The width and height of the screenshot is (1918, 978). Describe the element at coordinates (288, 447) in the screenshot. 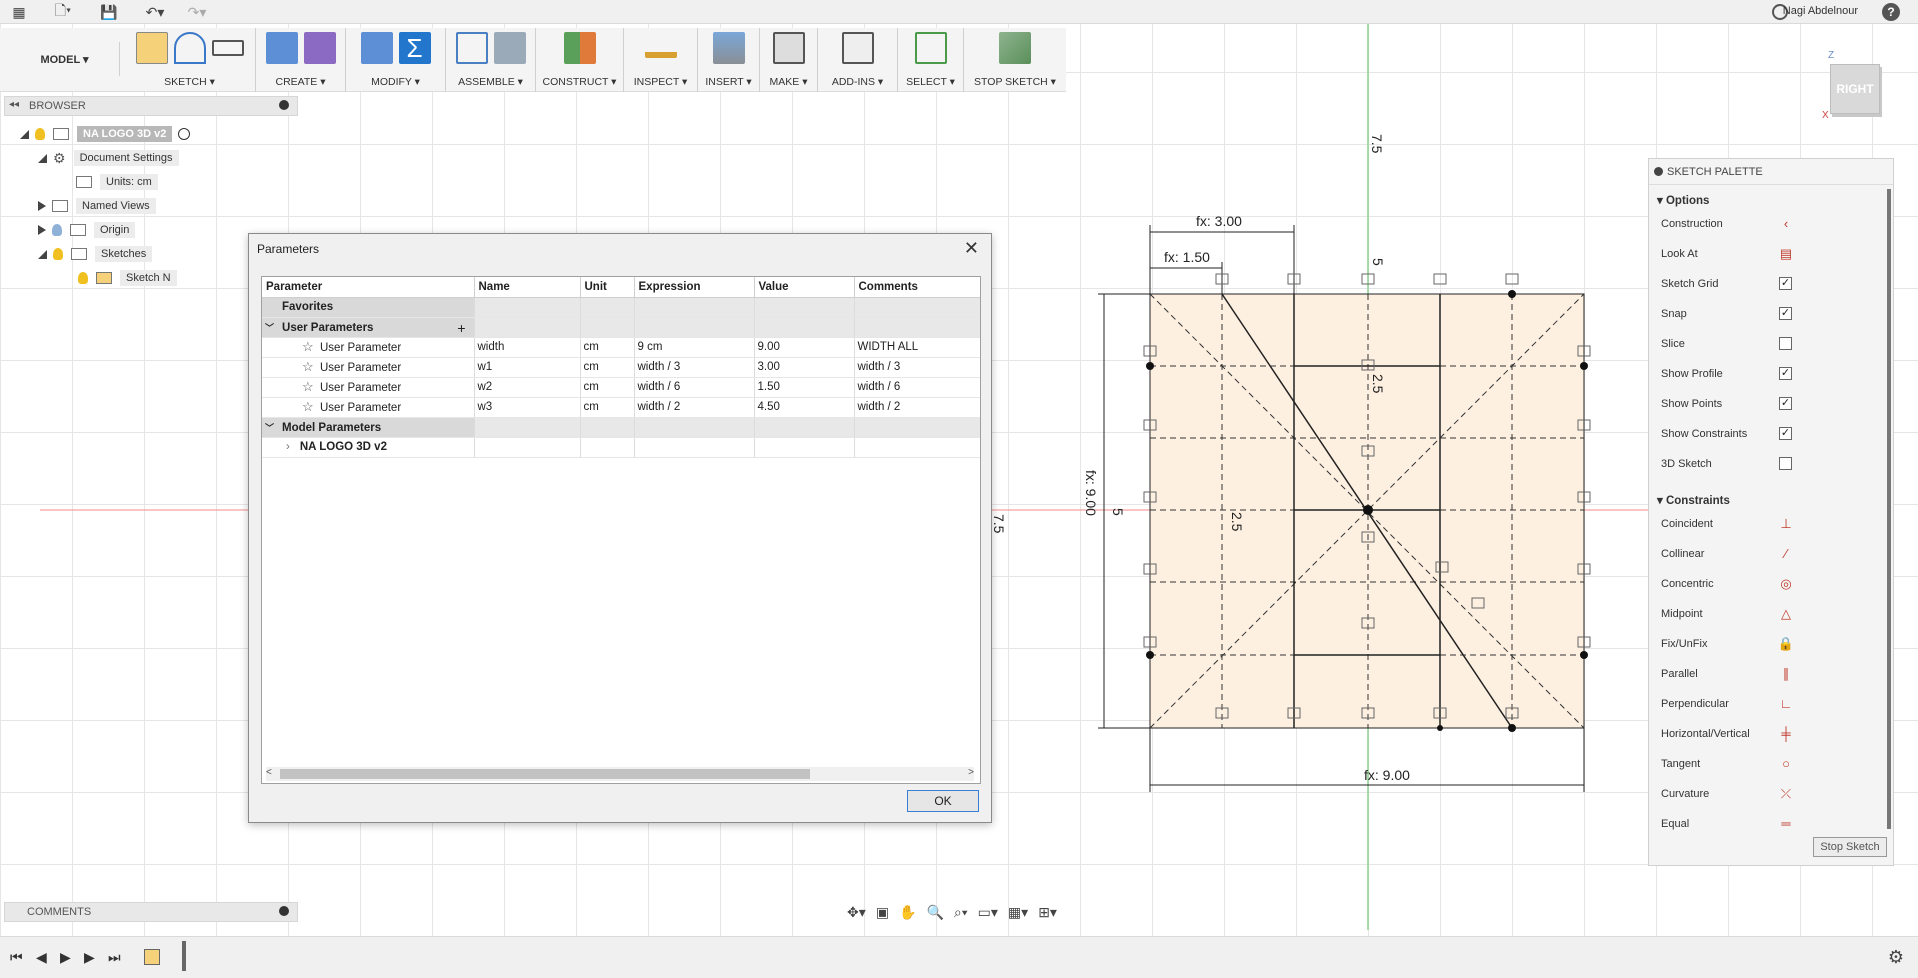

I see `chevron-right-icon: ›` at that location.